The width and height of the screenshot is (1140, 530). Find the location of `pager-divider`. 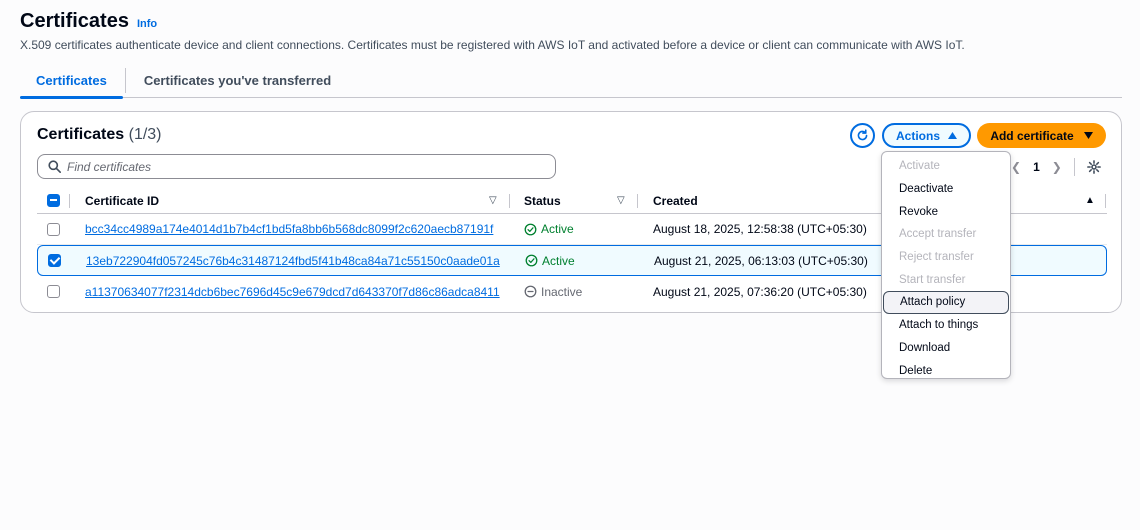

pager-divider is located at coordinates (1074, 167).